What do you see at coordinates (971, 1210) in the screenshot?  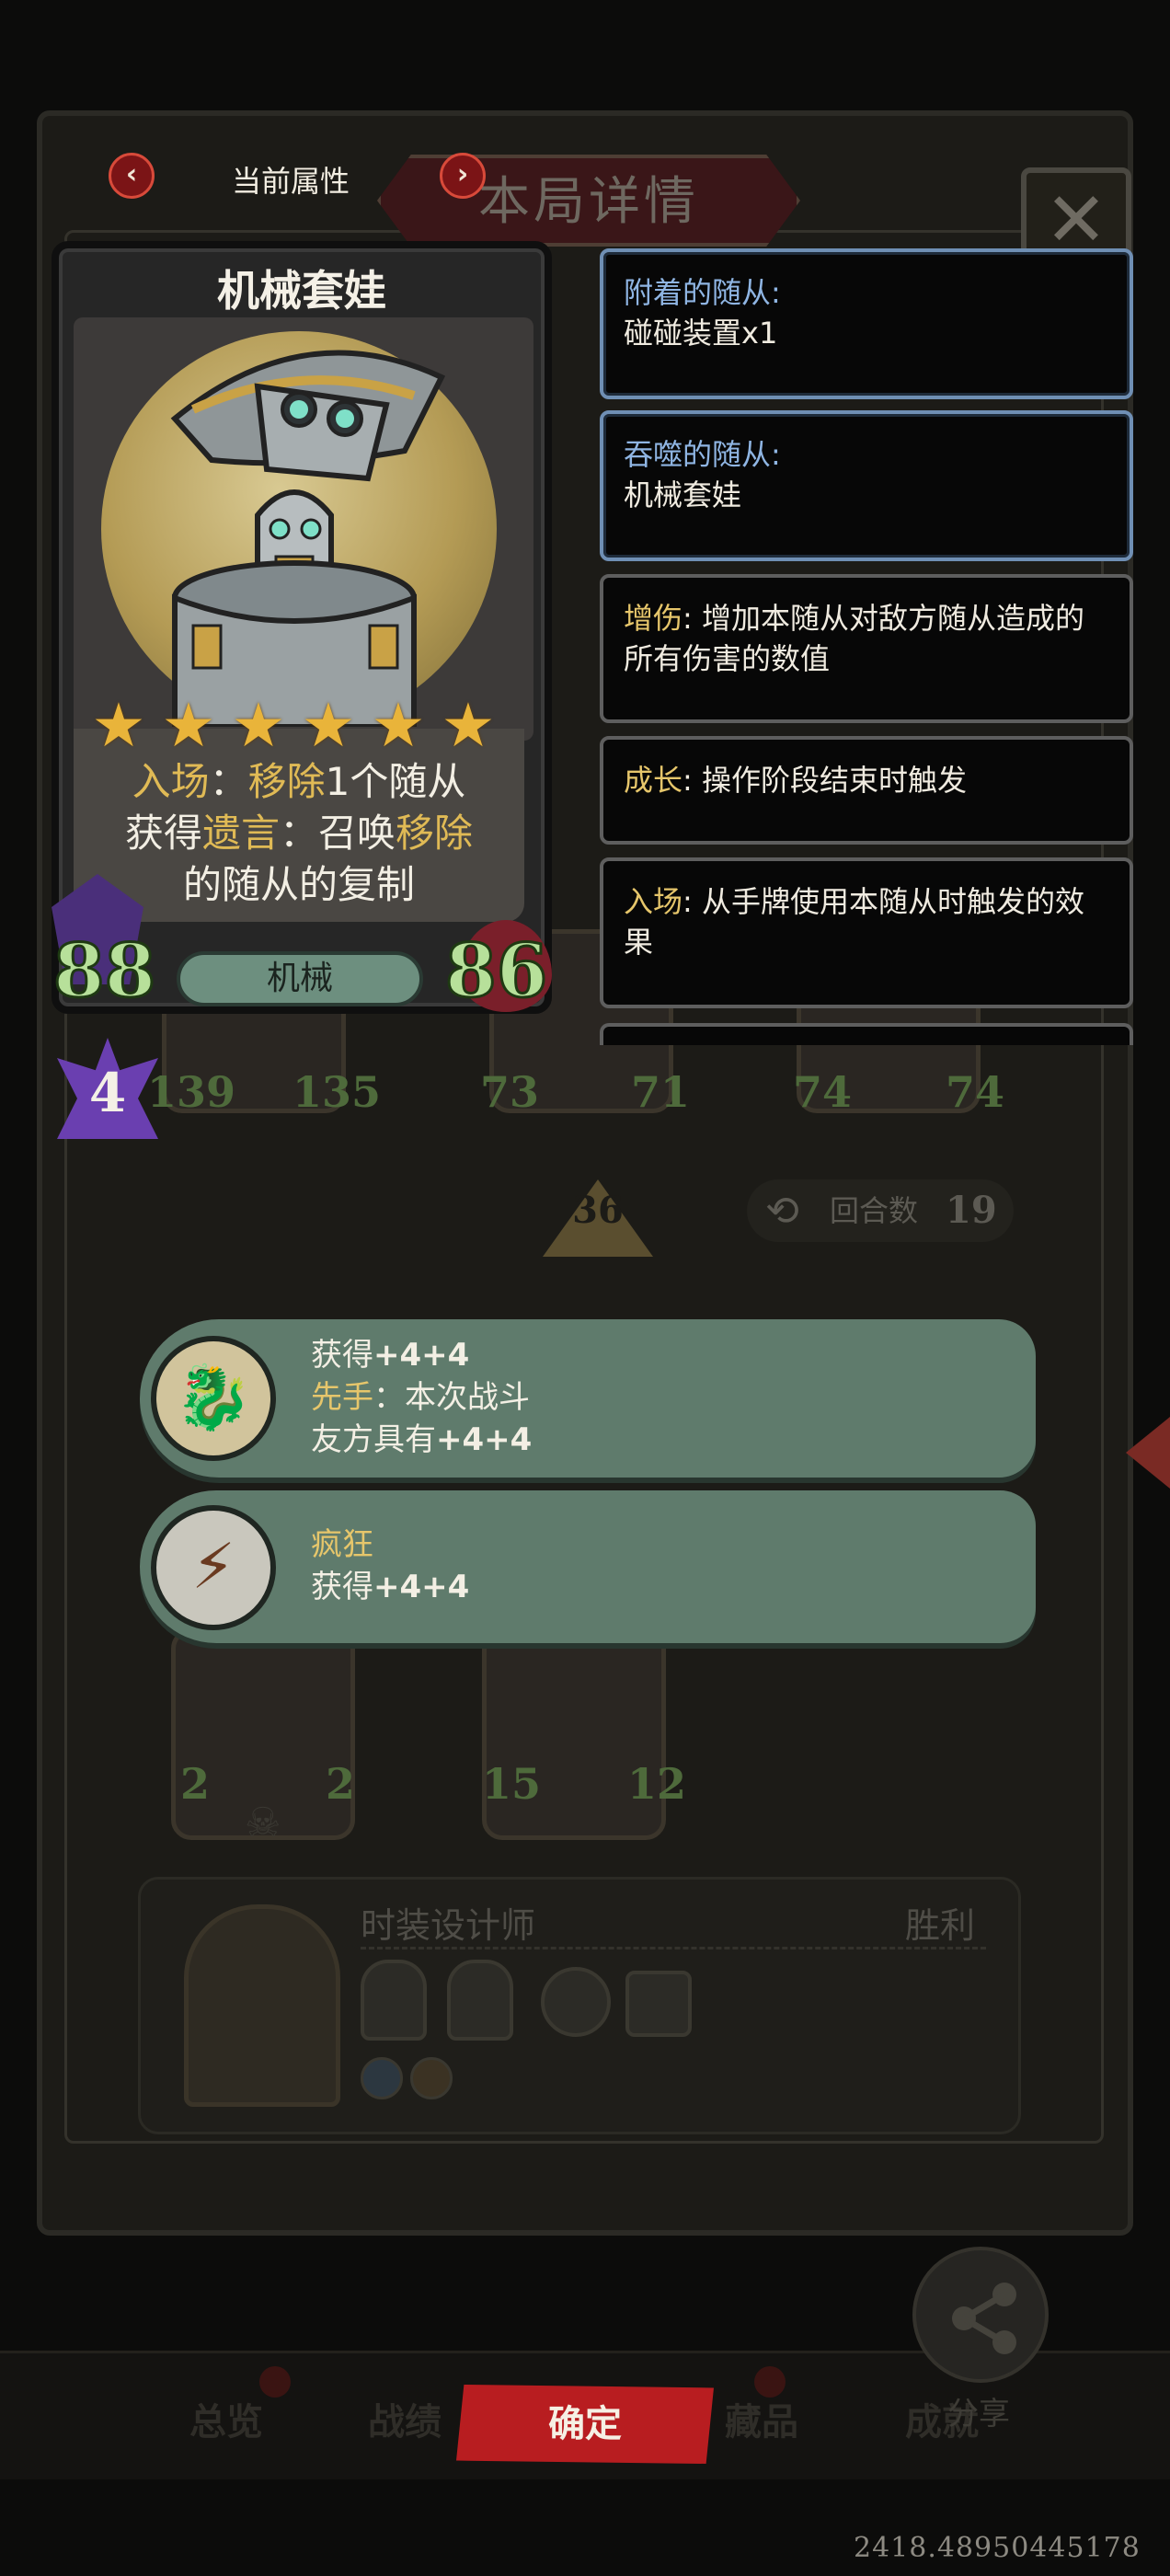 I see `round-count: 19` at bounding box center [971, 1210].